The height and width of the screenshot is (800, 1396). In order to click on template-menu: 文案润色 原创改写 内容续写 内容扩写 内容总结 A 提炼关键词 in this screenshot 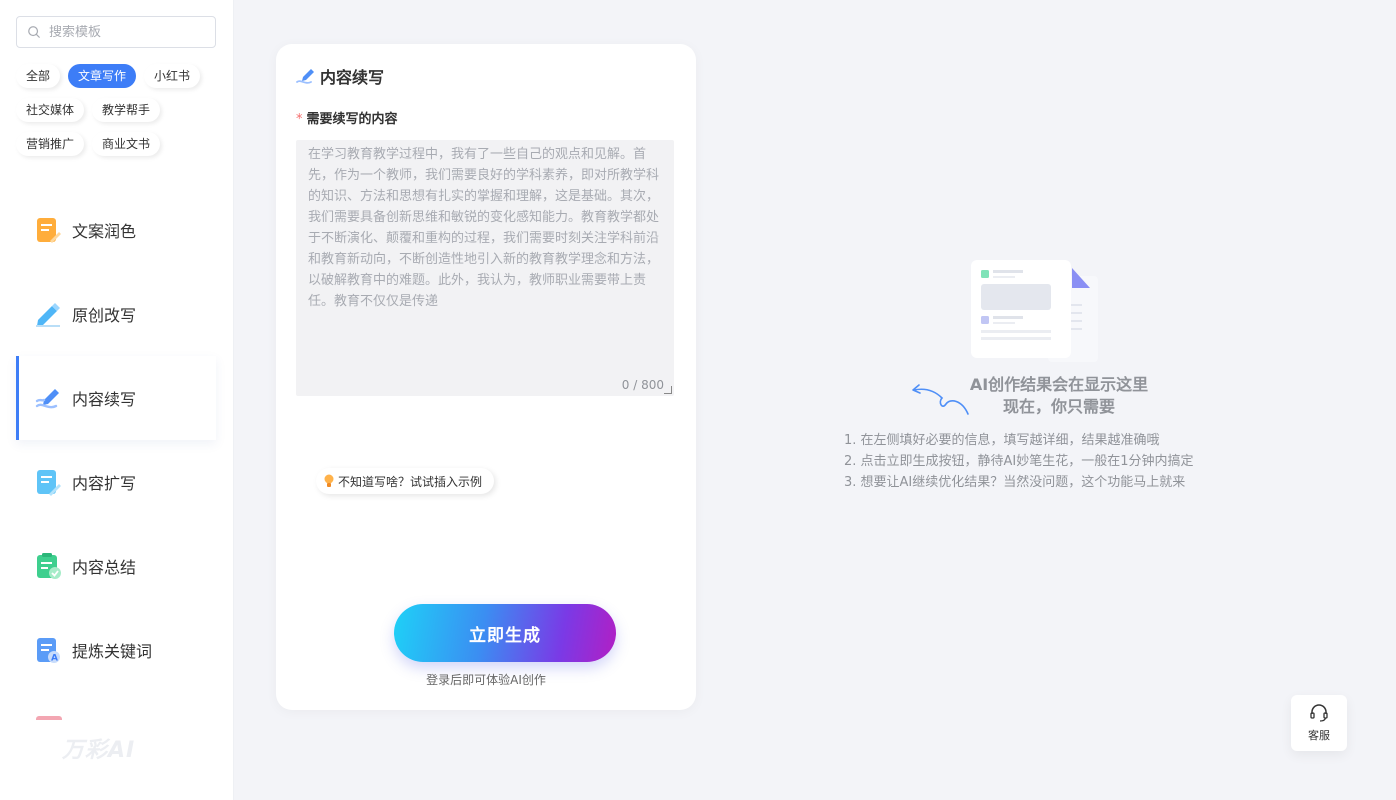, I will do `click(116, 440)`.